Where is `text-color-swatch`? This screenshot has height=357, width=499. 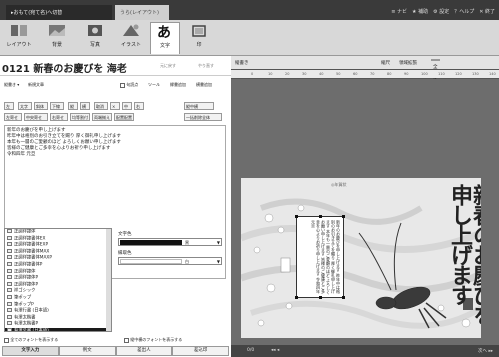 text-color-swatch is located at coordinates (151, 242).